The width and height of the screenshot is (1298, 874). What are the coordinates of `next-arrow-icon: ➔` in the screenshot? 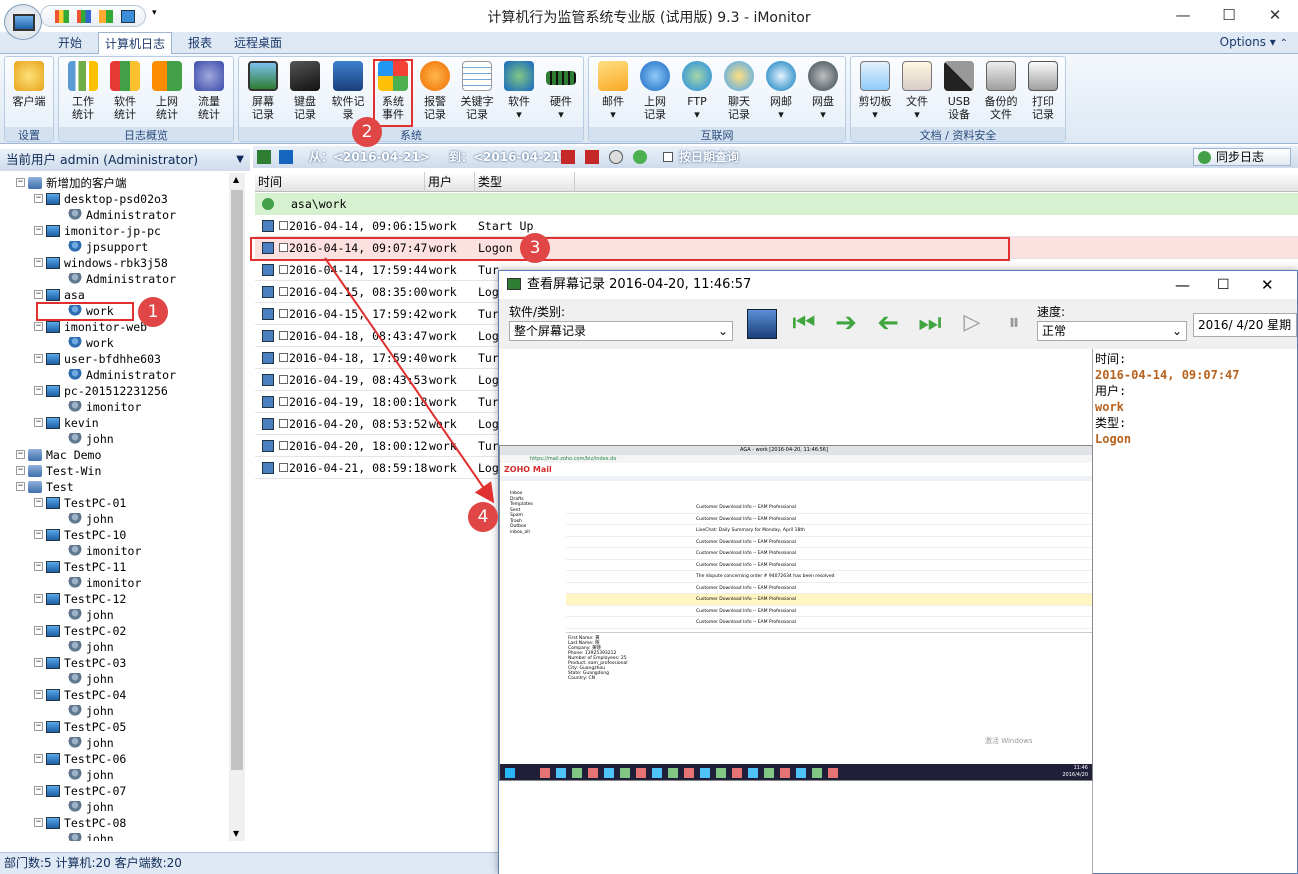 It's located at (846, 324).